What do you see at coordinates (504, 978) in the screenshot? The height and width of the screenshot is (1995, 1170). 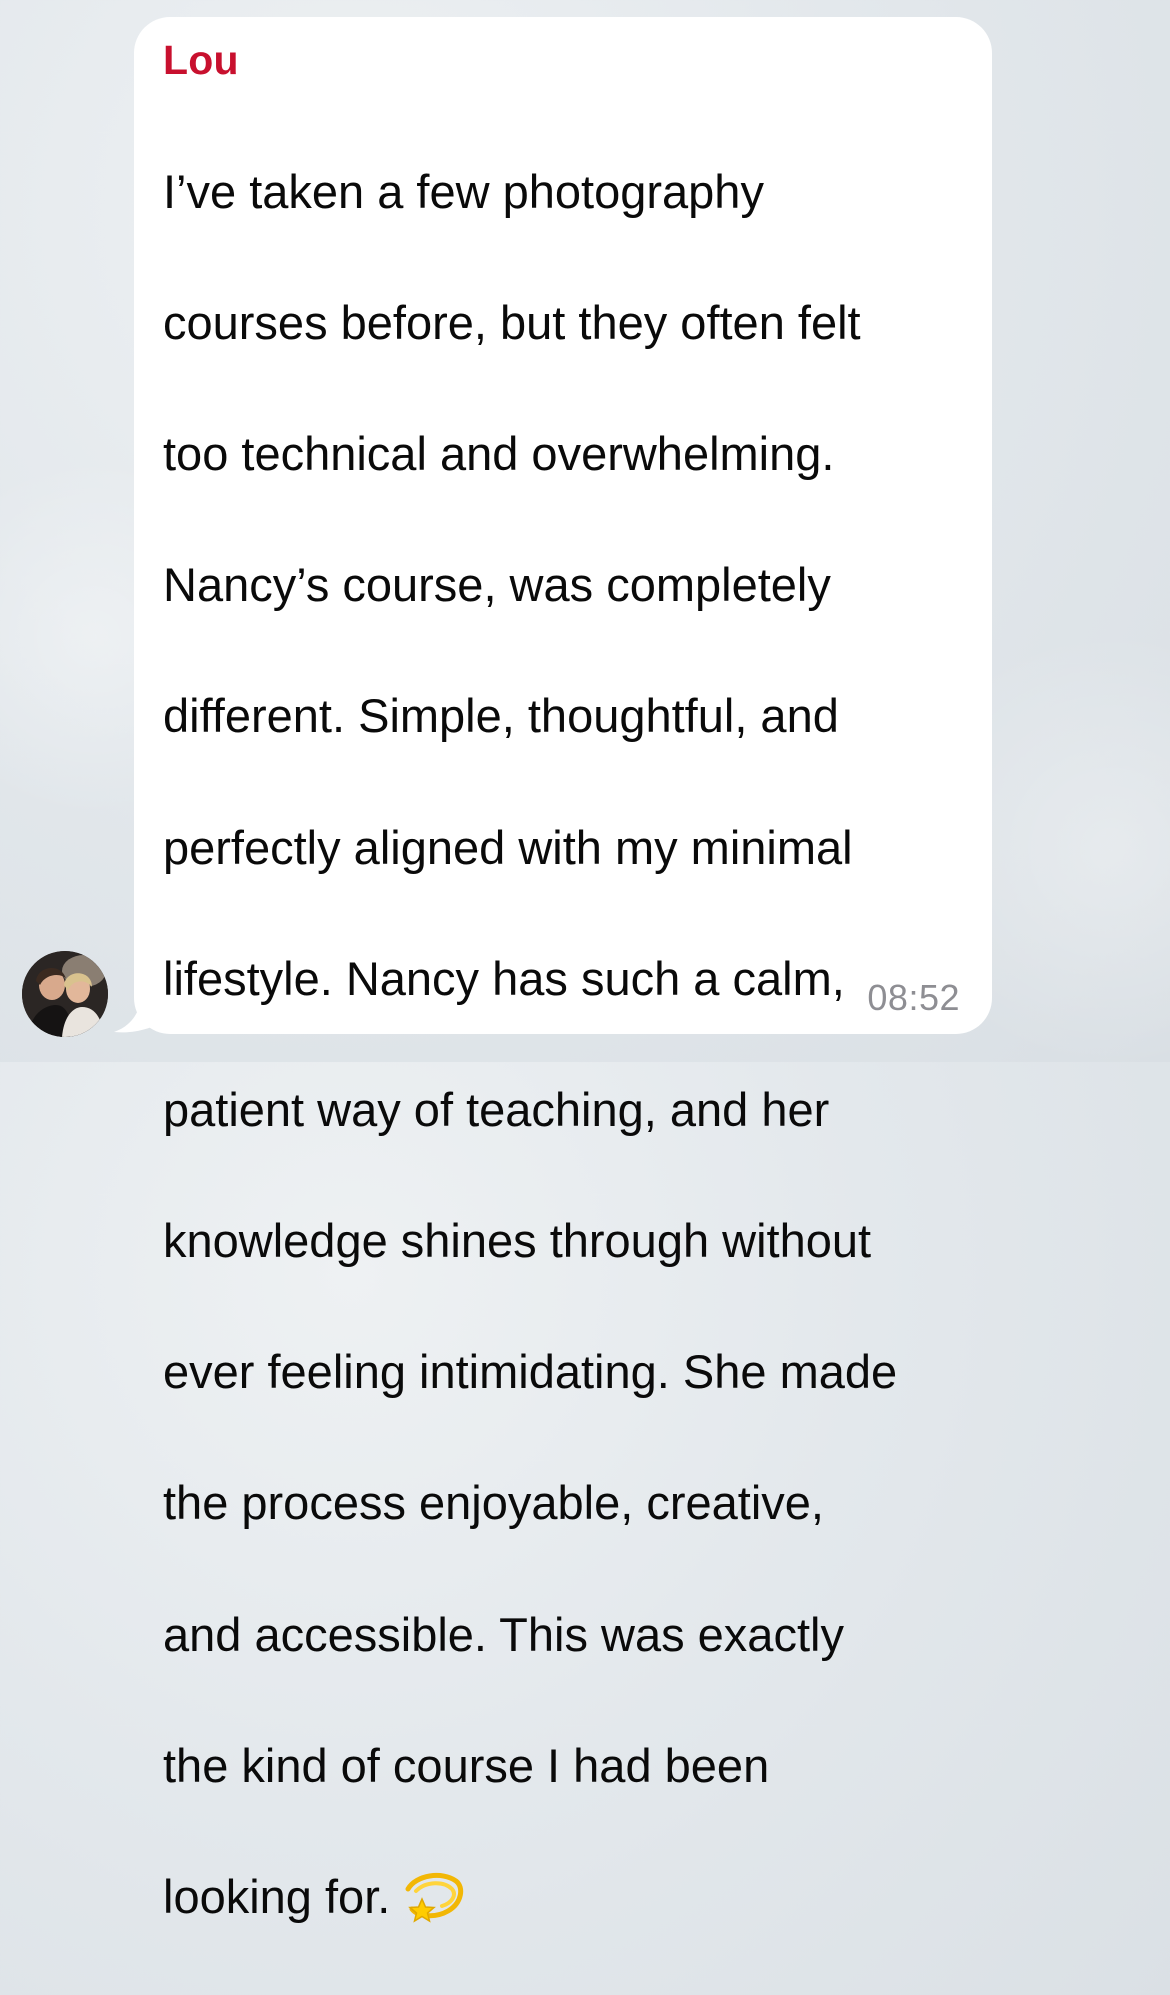 I see `message-line: lifestyle. Nancy has such a calm,` at bounding box center [504, 978].